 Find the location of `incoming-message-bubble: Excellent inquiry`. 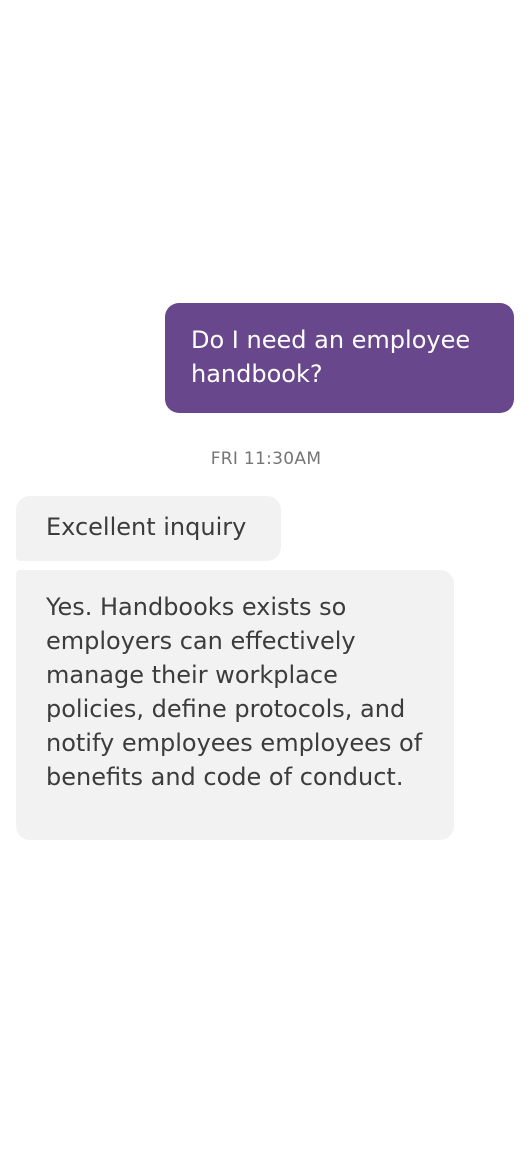

incoming-message-bubble: Excellent inquiry is located at coordinates (148, 528).